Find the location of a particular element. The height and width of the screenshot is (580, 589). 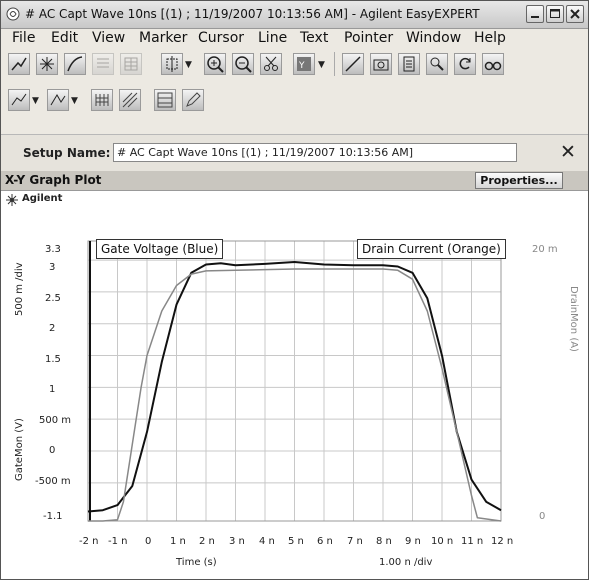

y-tick-label: 1.5 is located at coordinates (53, 359).